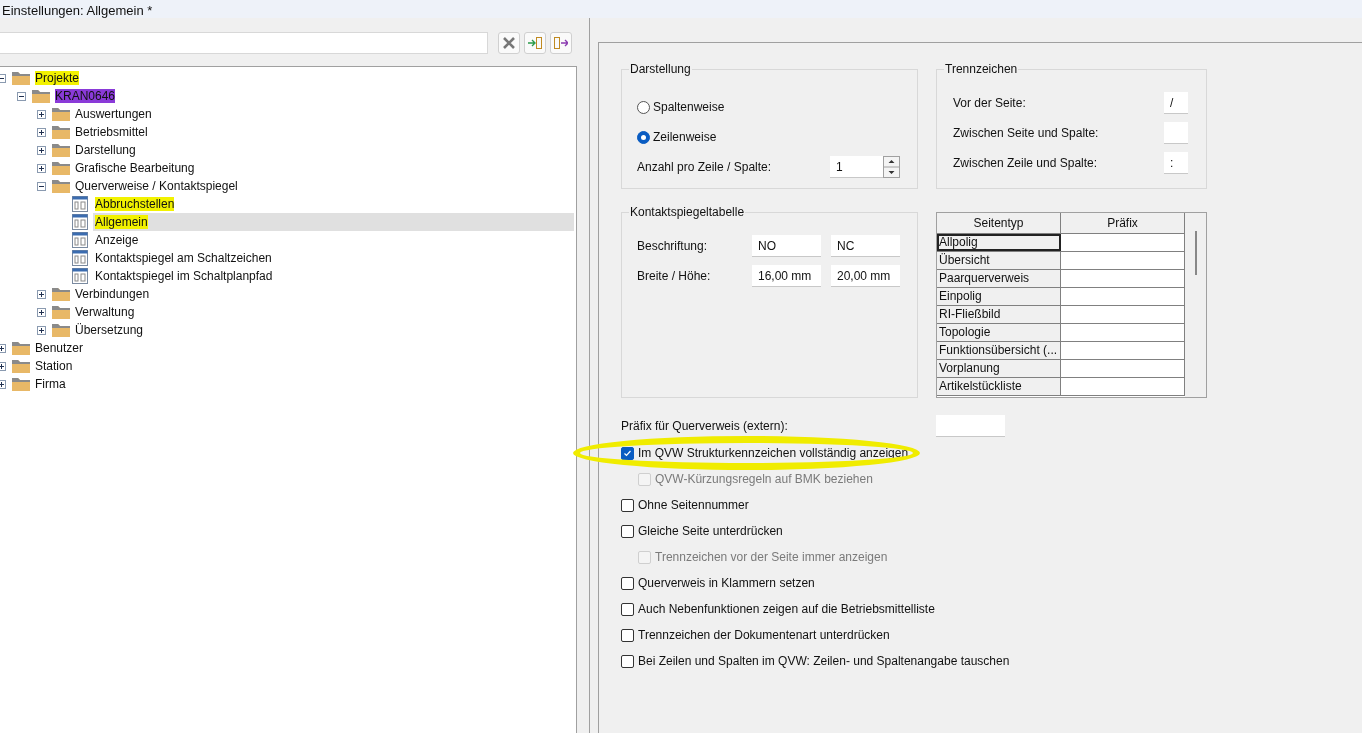  What do you see at coordinates (60, 348) in the screenshot?
I see `tree-item: Benutzer` at bounding box center [60, 348].